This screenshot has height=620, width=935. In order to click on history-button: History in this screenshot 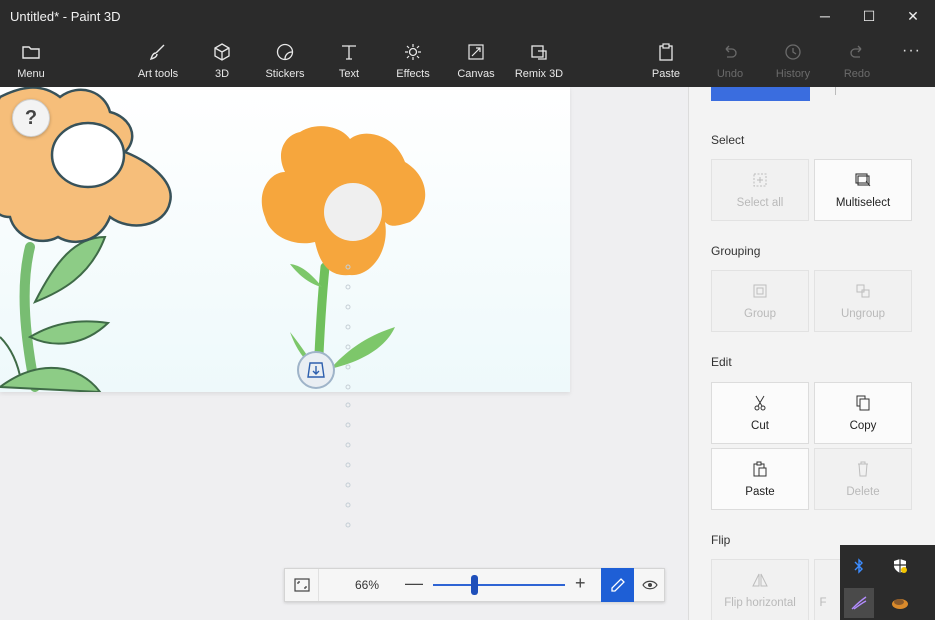, I will do `click(793, 61)`.